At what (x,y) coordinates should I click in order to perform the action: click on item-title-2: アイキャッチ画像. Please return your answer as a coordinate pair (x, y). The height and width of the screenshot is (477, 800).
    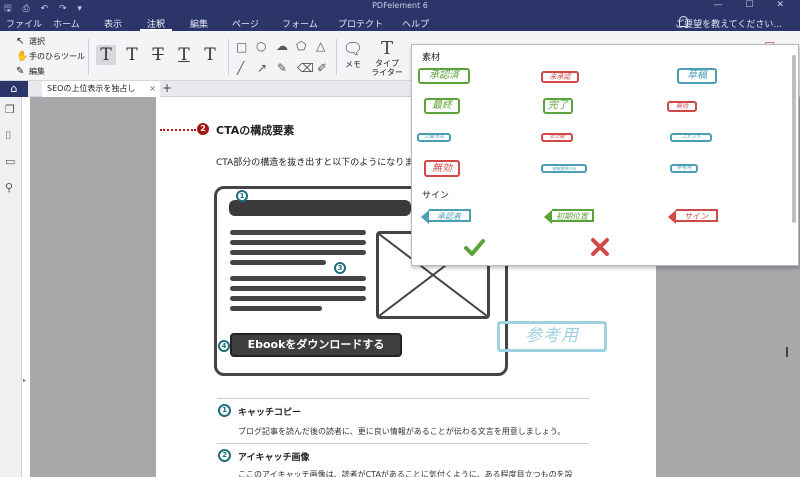
    Looking at the image, I should click on (274, 458).